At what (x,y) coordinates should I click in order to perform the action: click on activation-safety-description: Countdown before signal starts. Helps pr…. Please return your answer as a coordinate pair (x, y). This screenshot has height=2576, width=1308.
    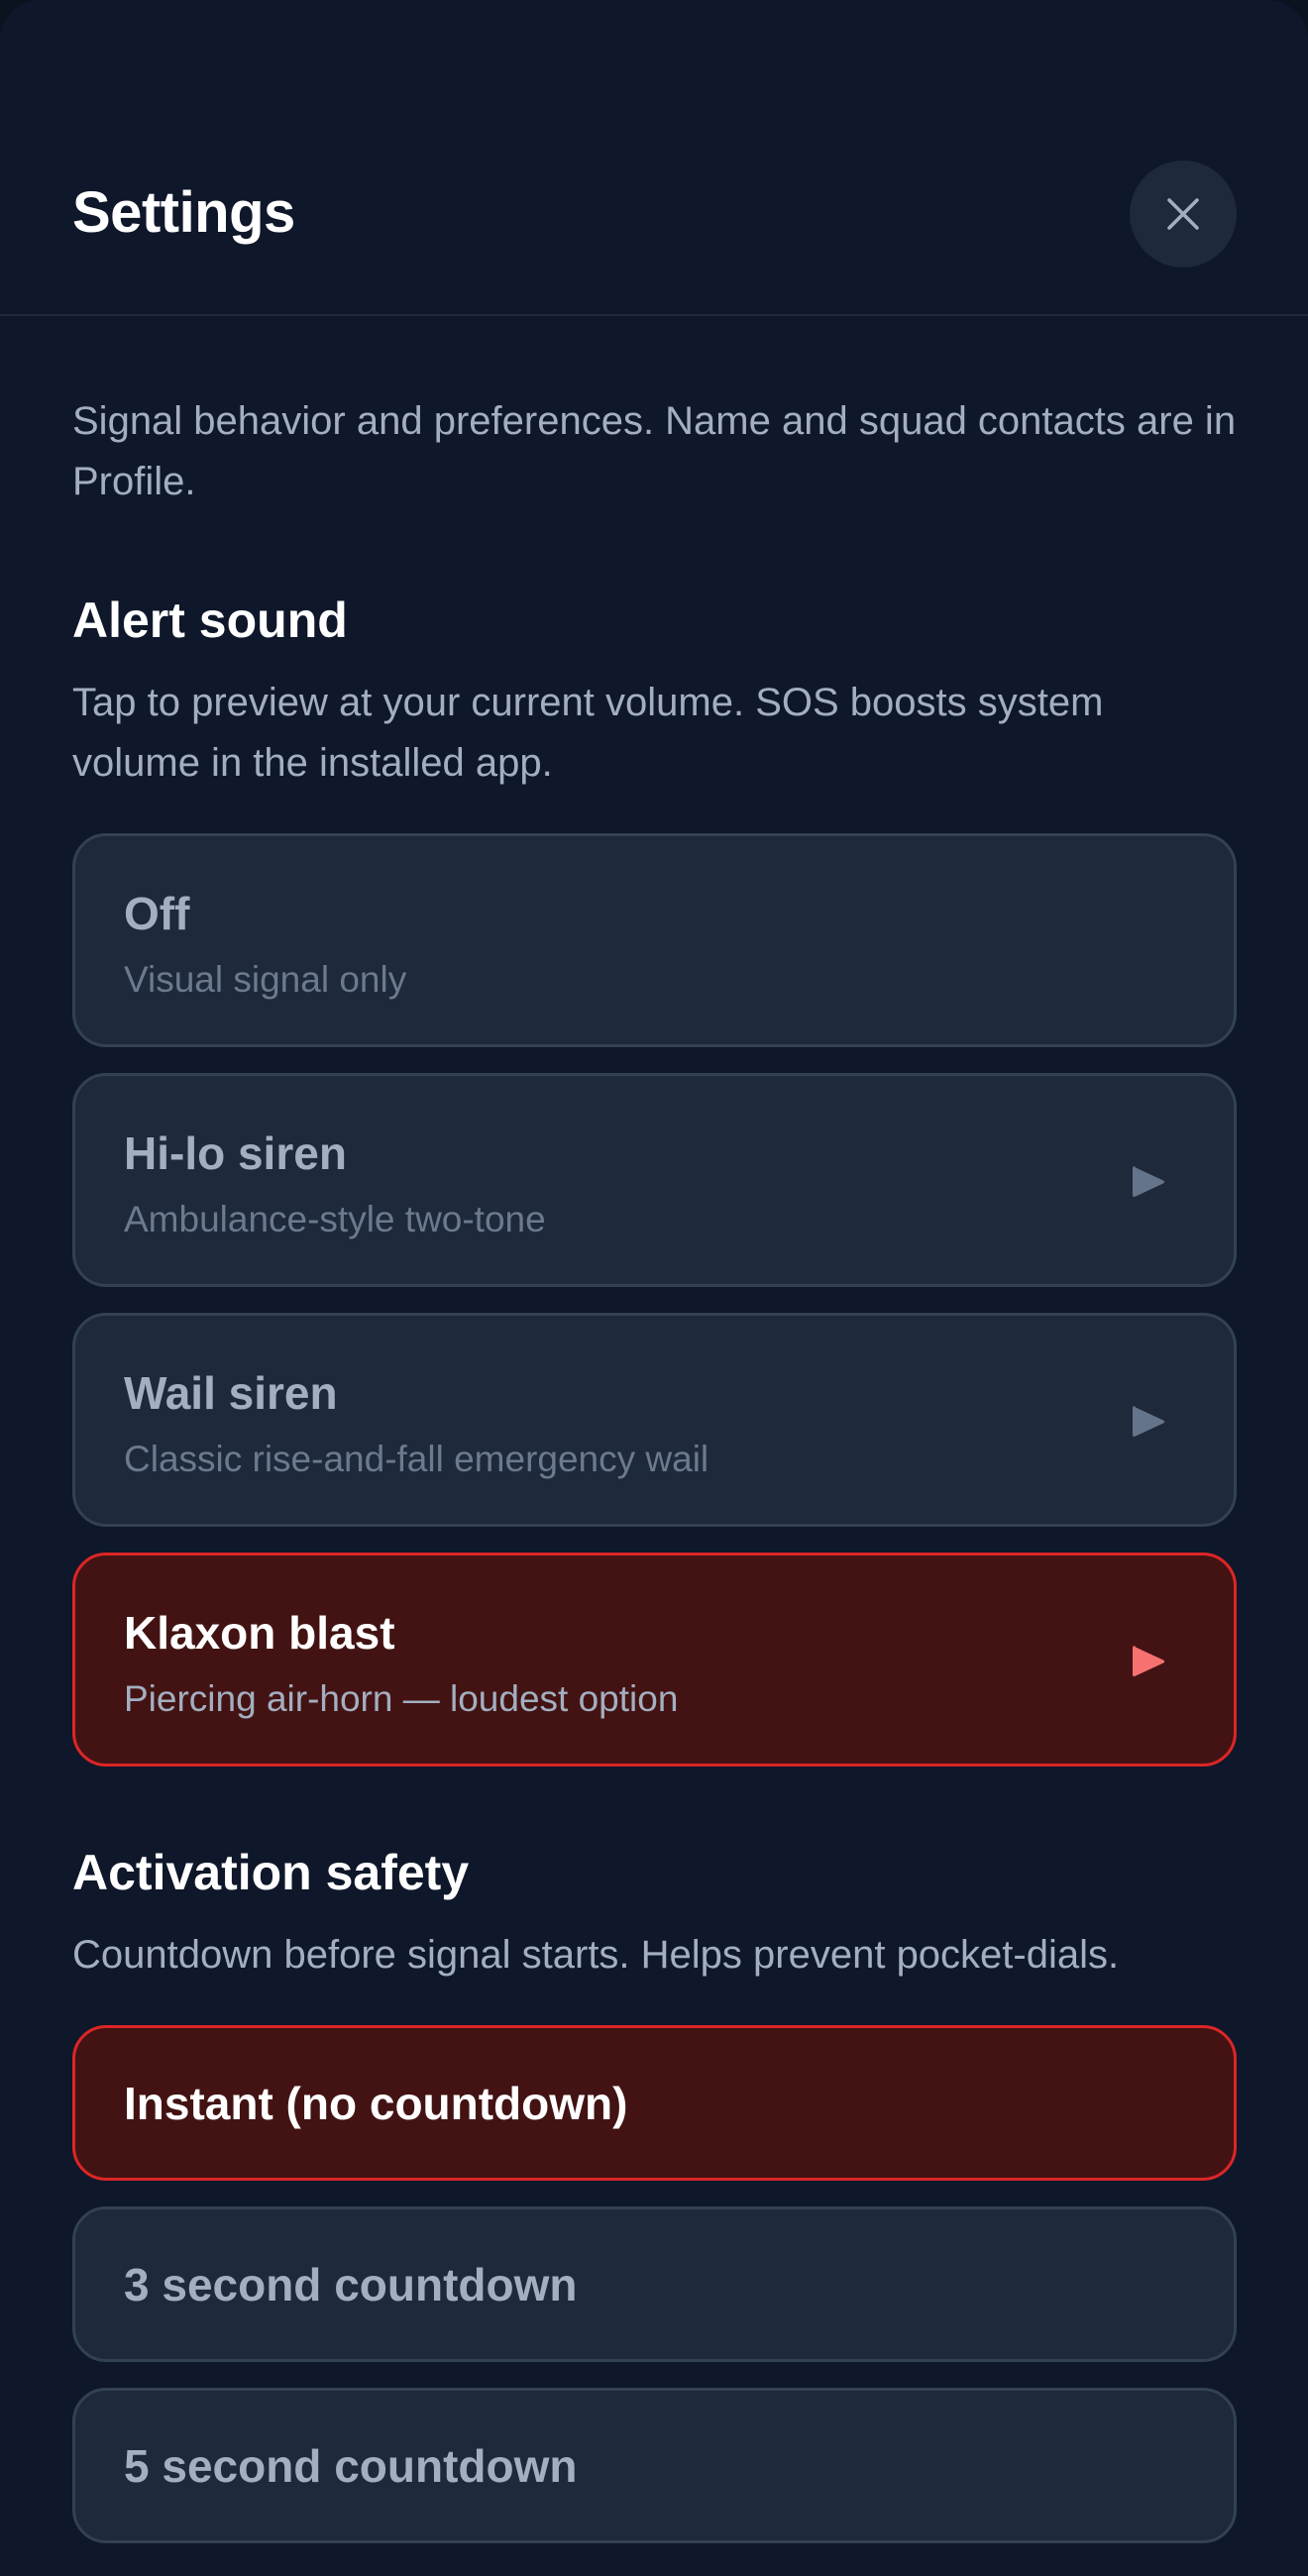
    Looking at the image, I should click on (596, 1955).